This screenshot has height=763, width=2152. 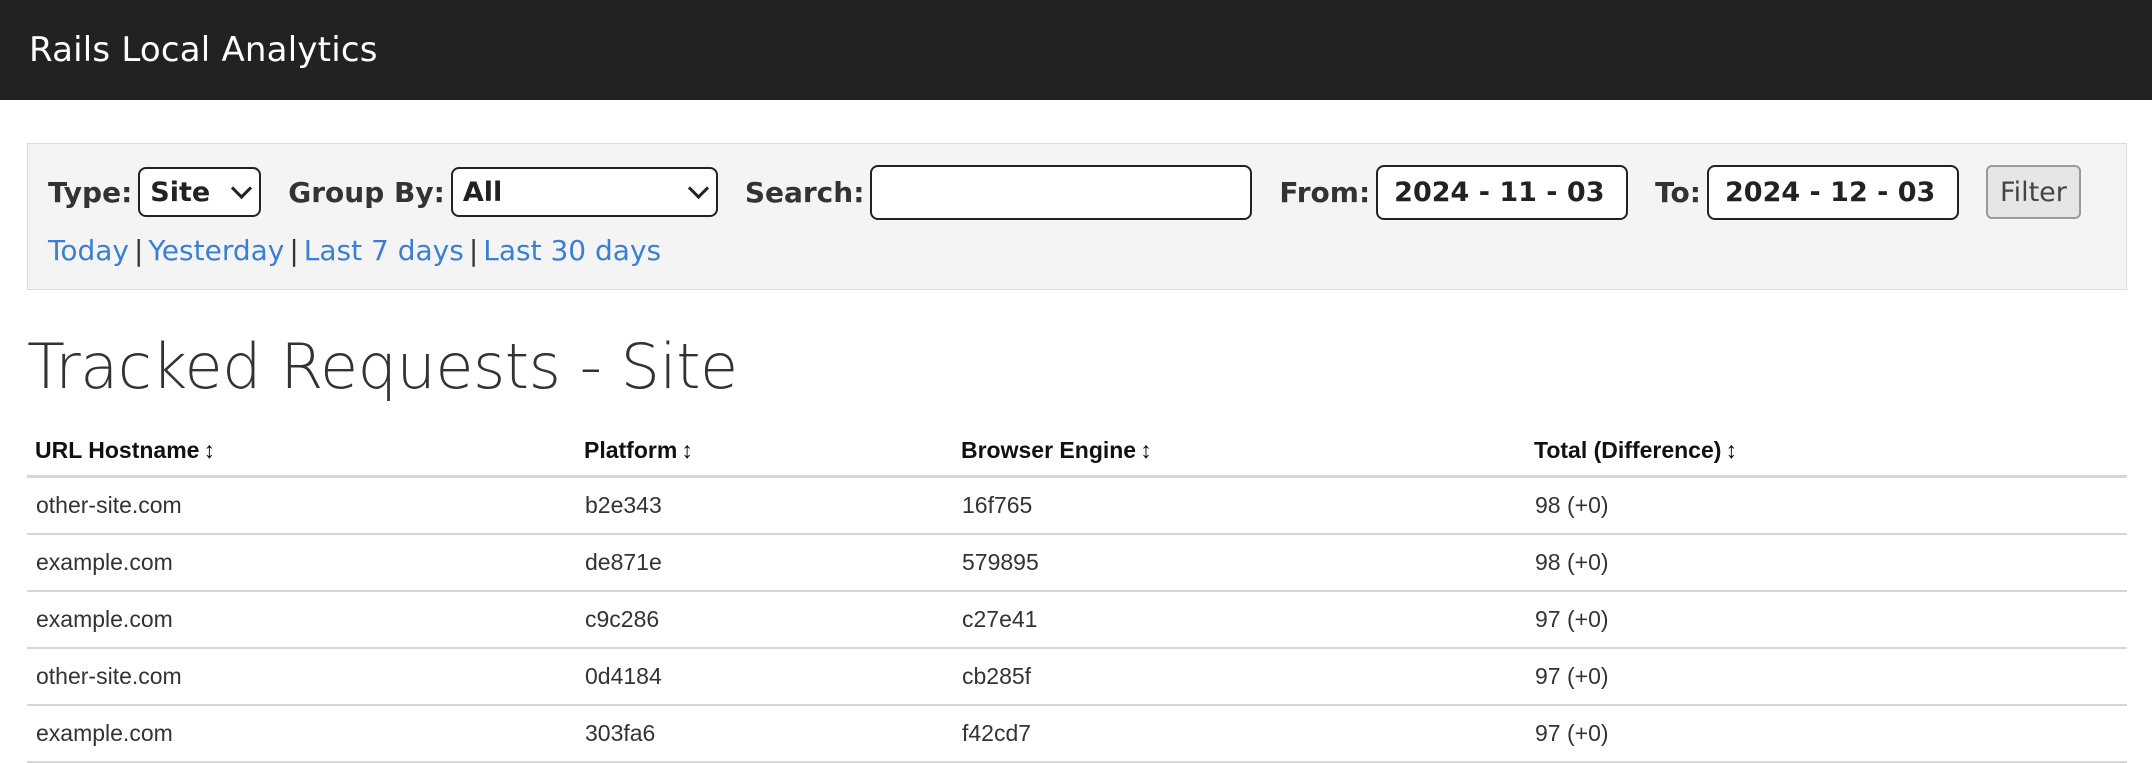 I want to click on cell-browser-engine: cb285f, so click(x=1239, y=677).